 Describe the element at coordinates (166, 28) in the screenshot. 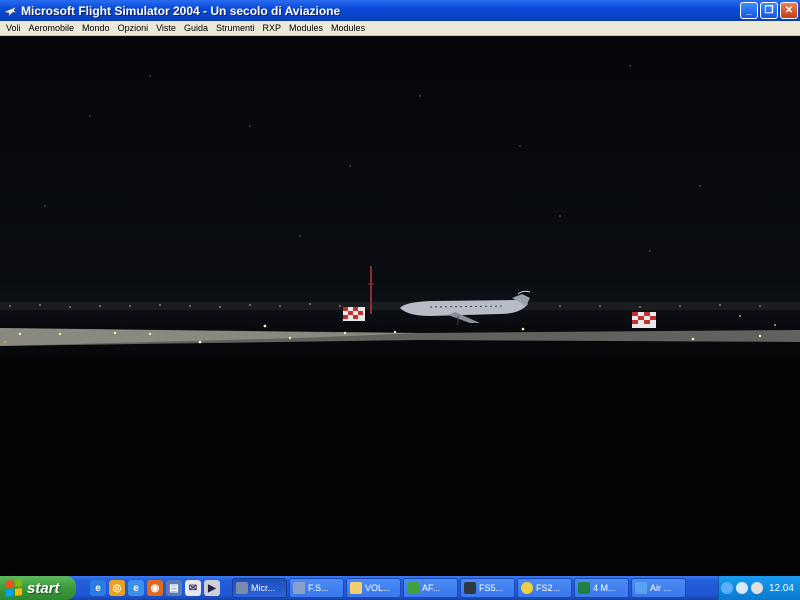

I see `menu-viste: Viste` at that location.